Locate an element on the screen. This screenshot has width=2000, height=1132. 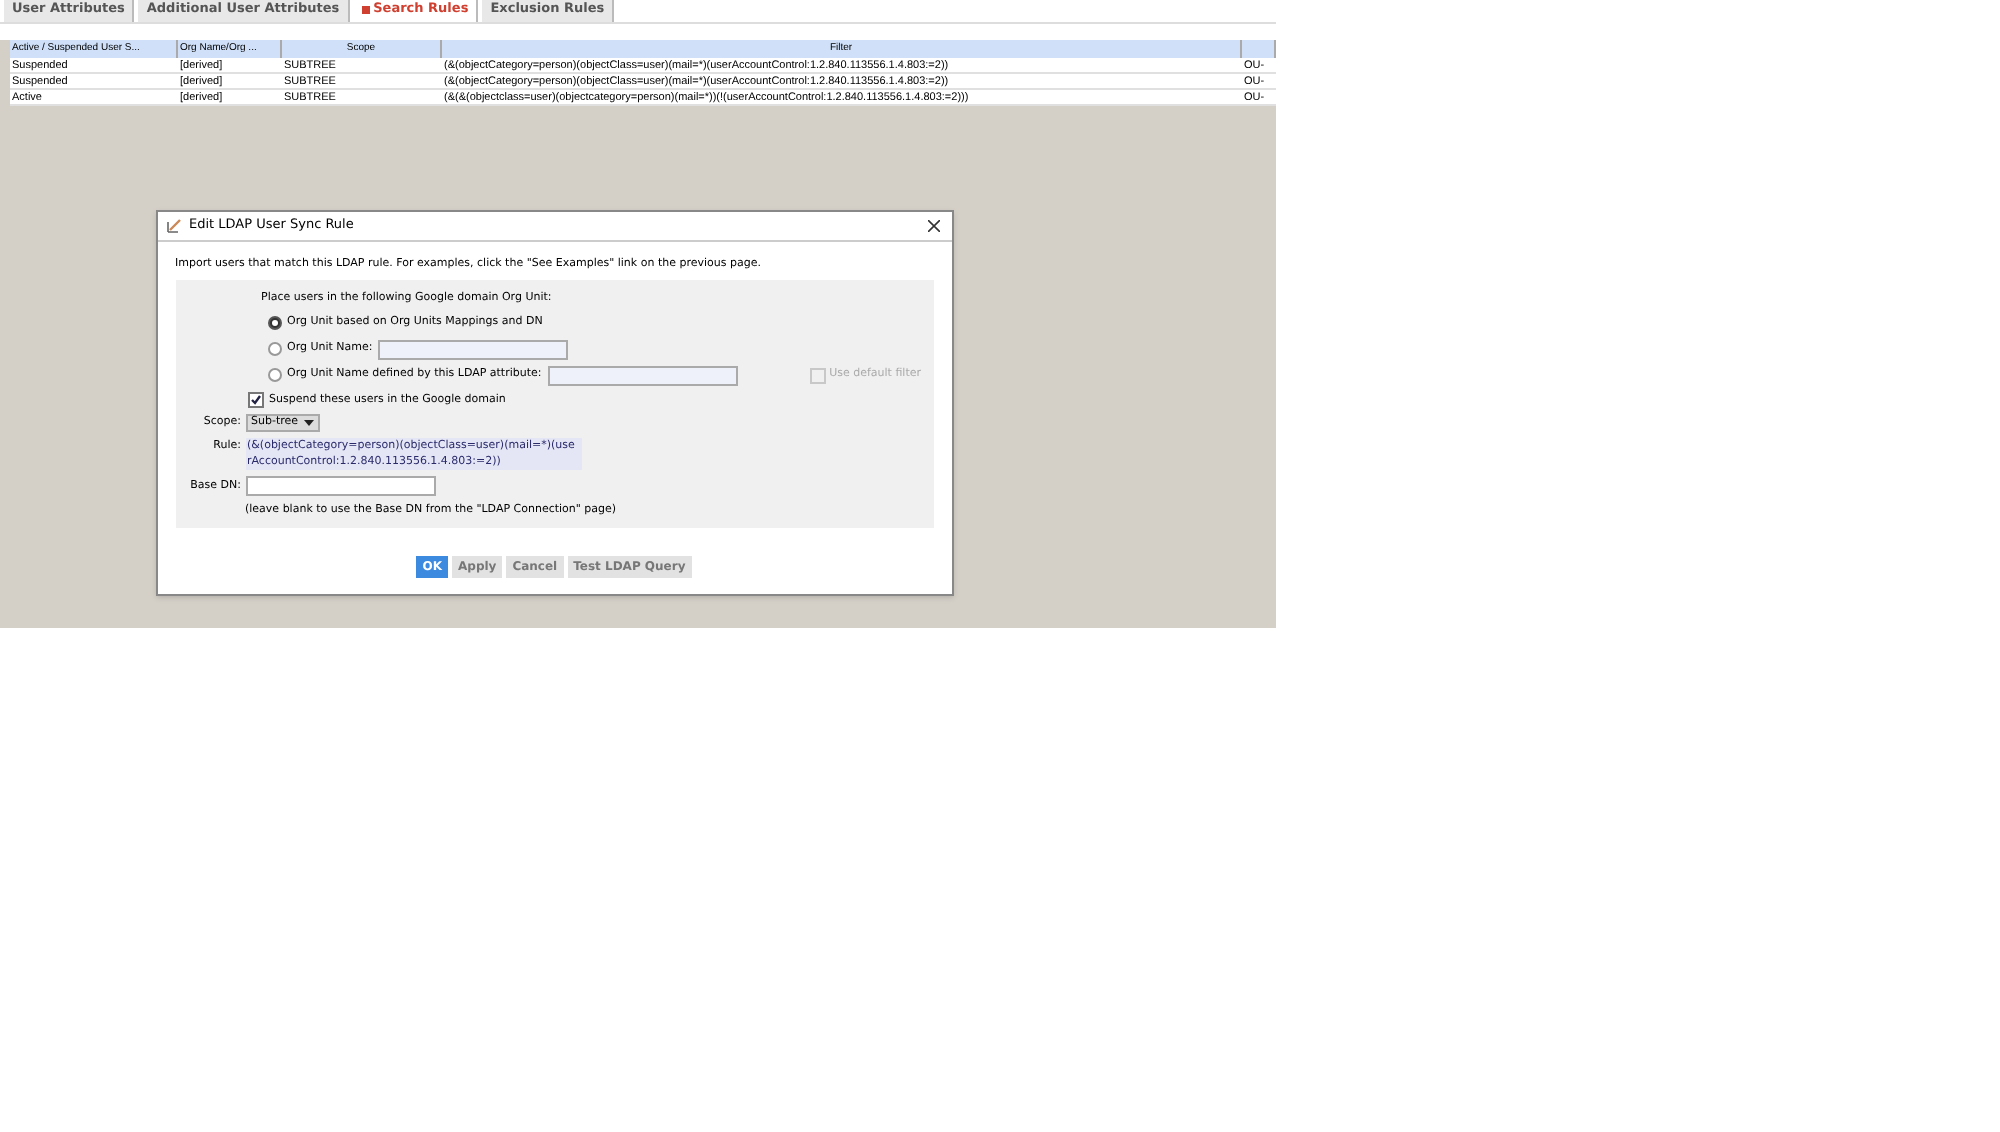
square-icon is located at coordinates (365, 10).